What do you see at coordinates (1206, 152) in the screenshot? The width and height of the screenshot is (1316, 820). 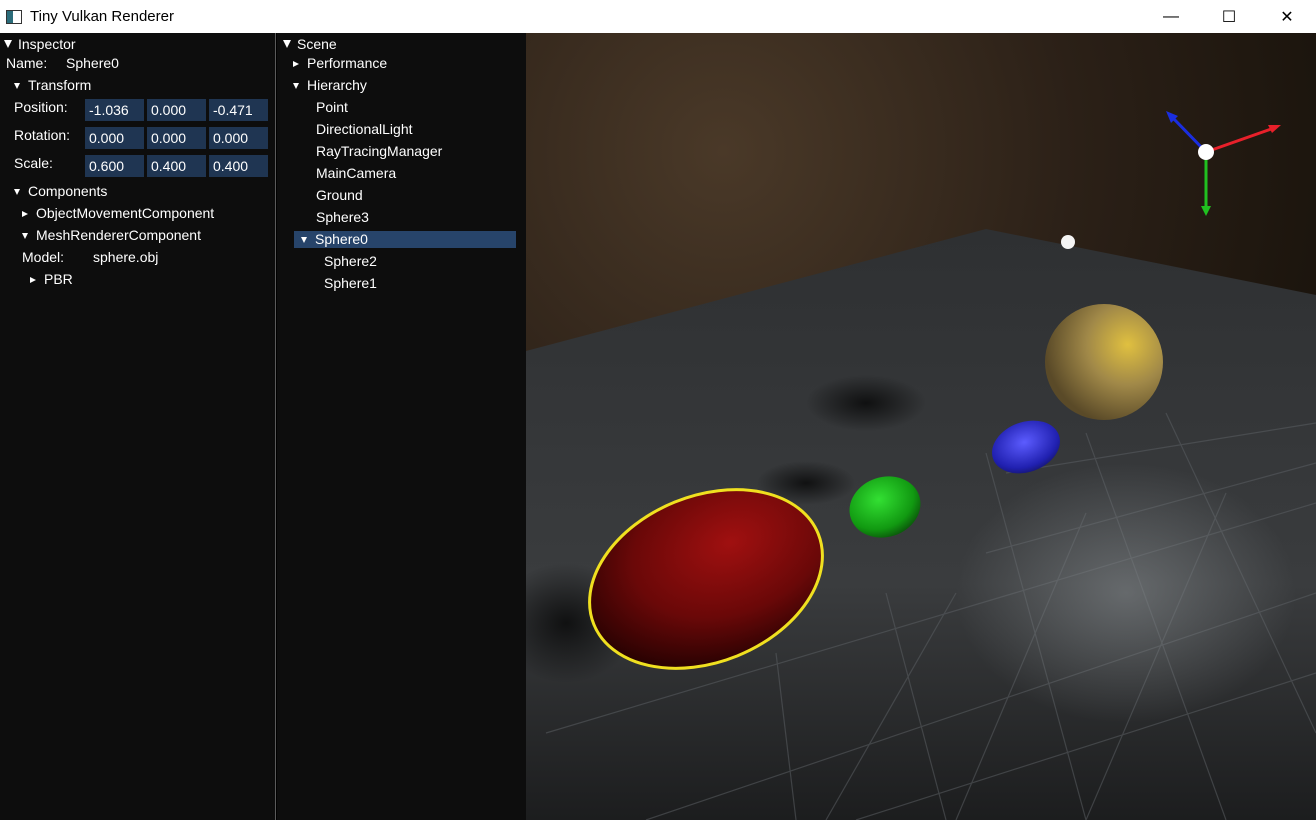 I see `gizmo-center` at bounding box center [1206, 152].